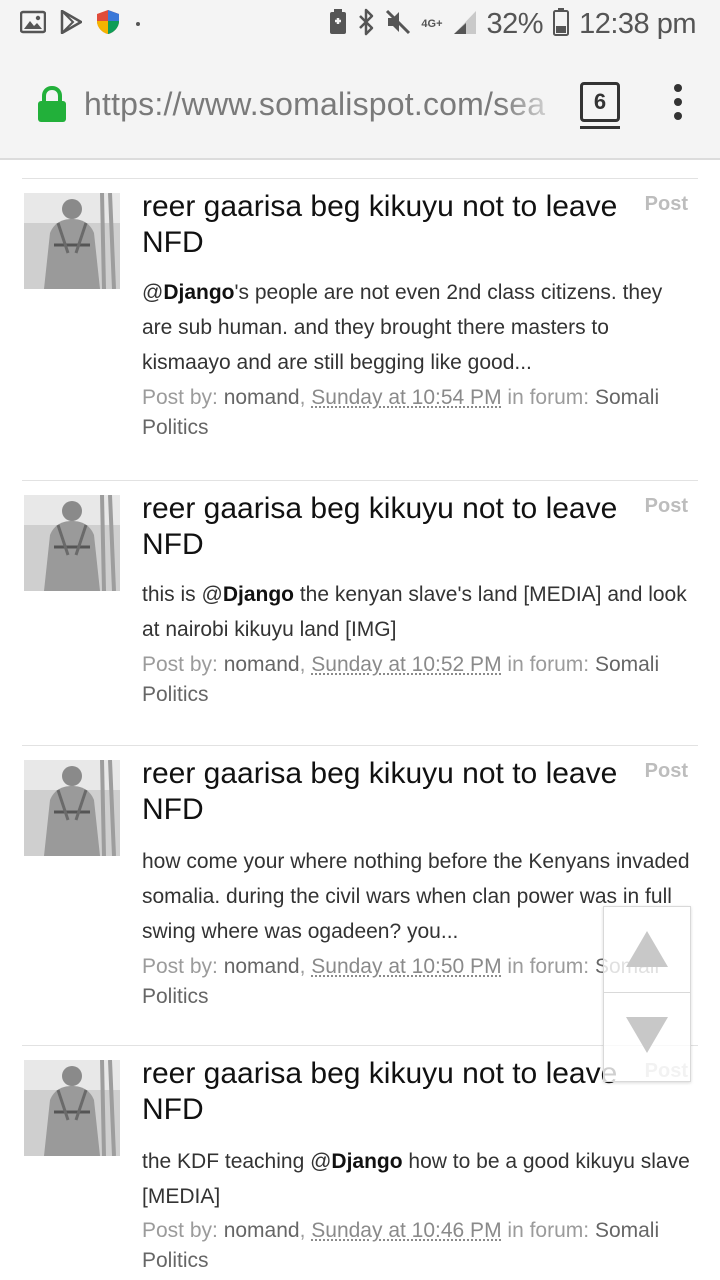 Image resolution: width=720 pixels, height=1280 pixels. I want to click on clock: 12:38 pm, so click(637, 23).